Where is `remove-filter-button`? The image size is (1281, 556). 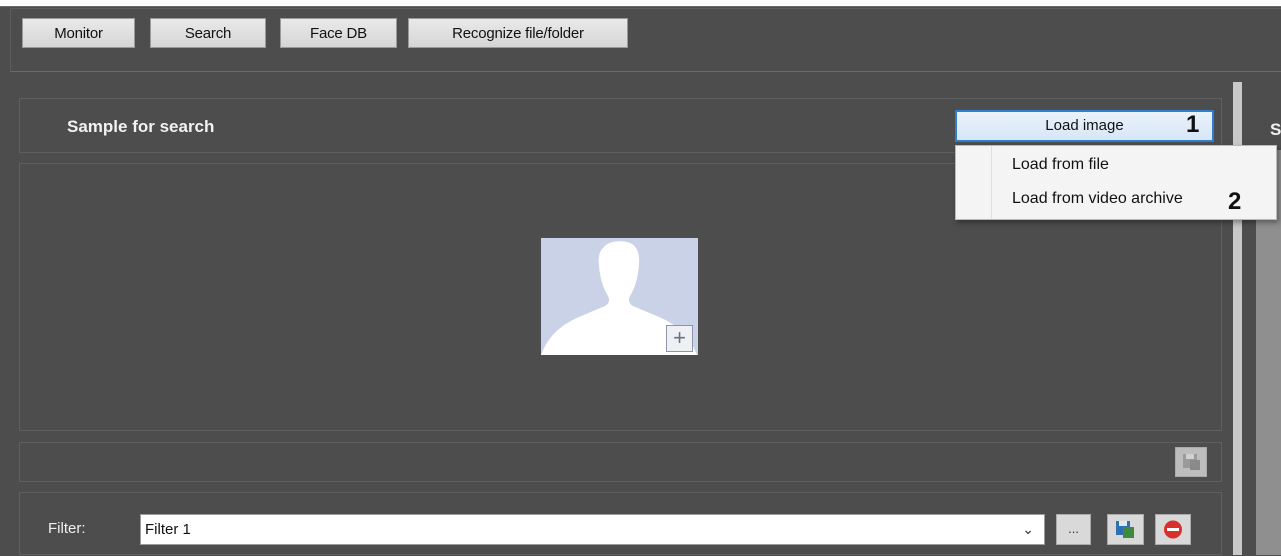 remove-filter-button is located at coordinates (1173, 529).